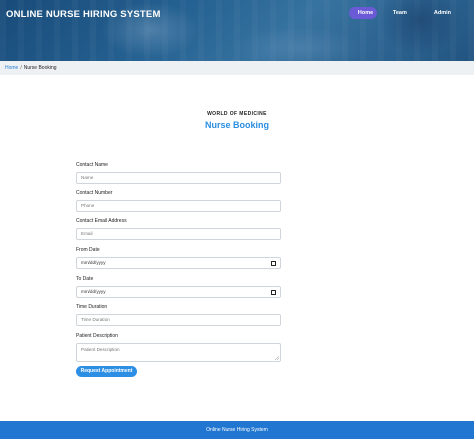 Image resolution: width=474 pixels, height=439 pixels. Describe the element at coordinates (94, 193) in the screenshot. I see `contact-number-label: Contact Number` at that location.